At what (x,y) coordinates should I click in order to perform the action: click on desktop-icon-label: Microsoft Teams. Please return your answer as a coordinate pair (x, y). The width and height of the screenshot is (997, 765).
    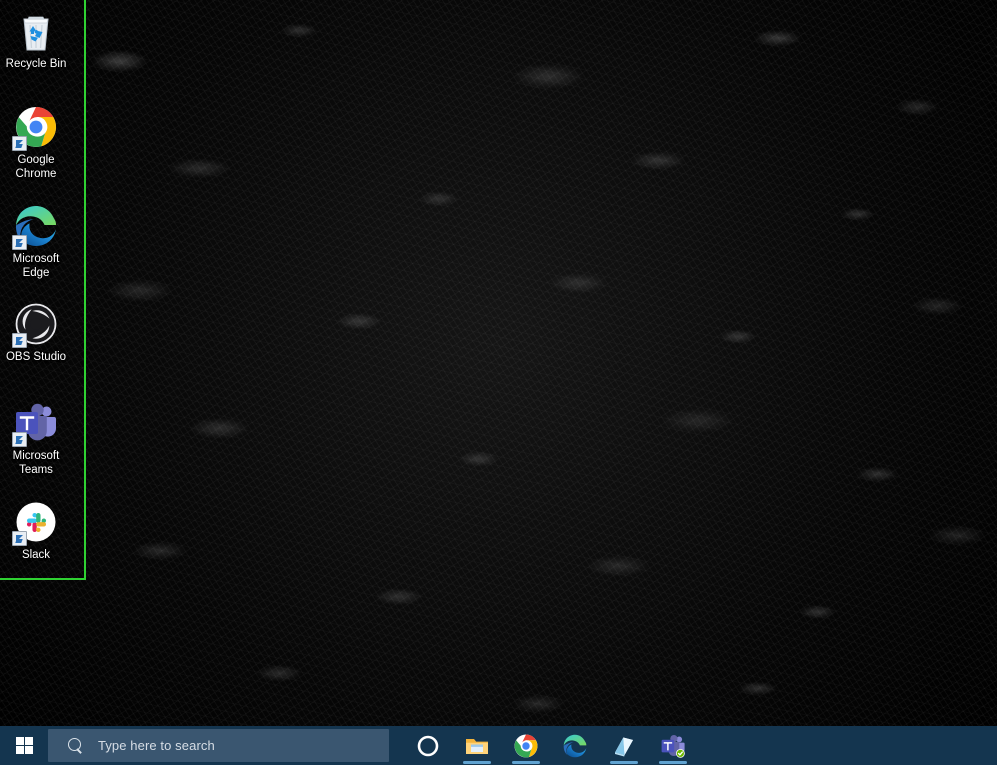
    Looking at the image, I should click on (36, 463).